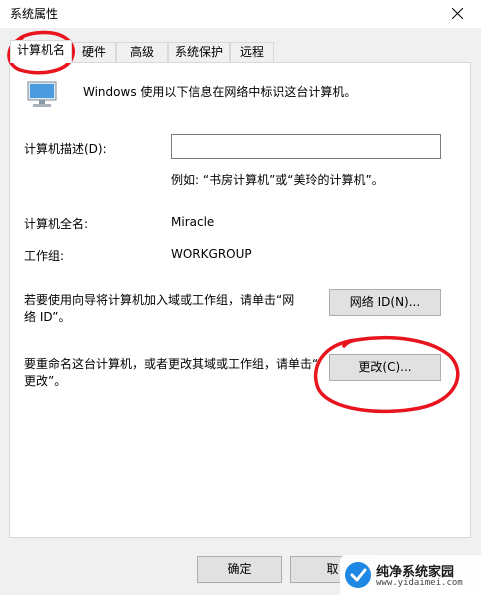 The height and width of the screenshot is (595, 481). Describe the element at coordinates (240, 14) in the screenshot. I see `title-bar: 系统属性` at that location.